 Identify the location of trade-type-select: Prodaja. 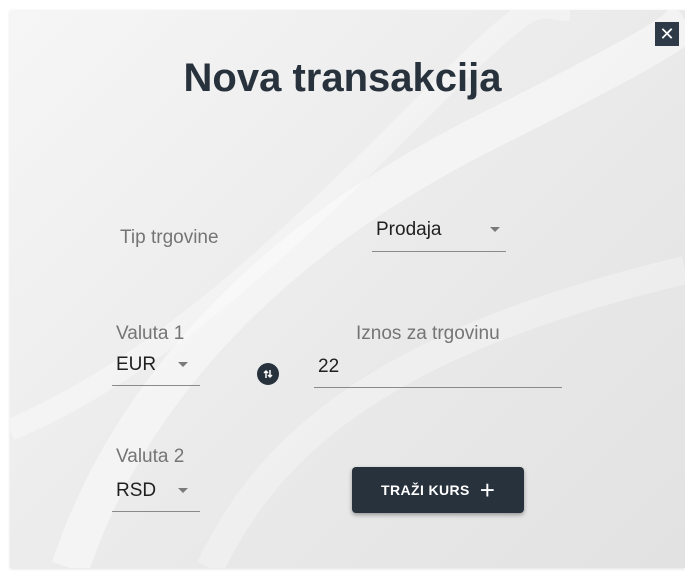
(439, 233).